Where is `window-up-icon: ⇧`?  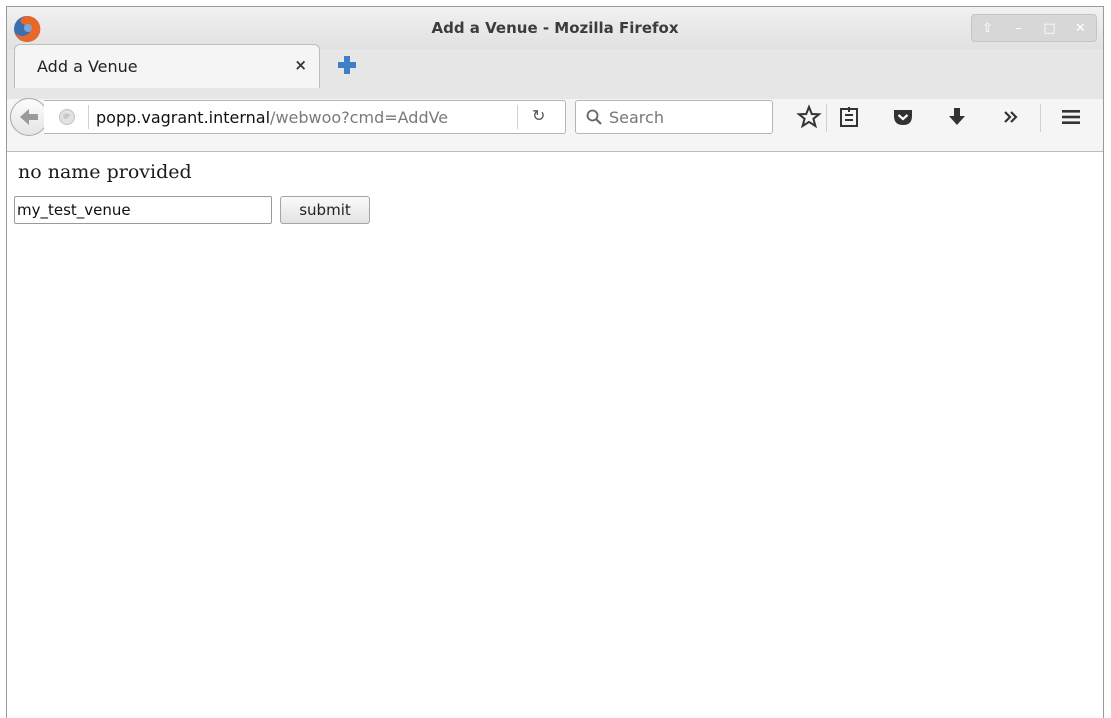
window-up-icon: ⇧ is located at coordinates (988, 28).